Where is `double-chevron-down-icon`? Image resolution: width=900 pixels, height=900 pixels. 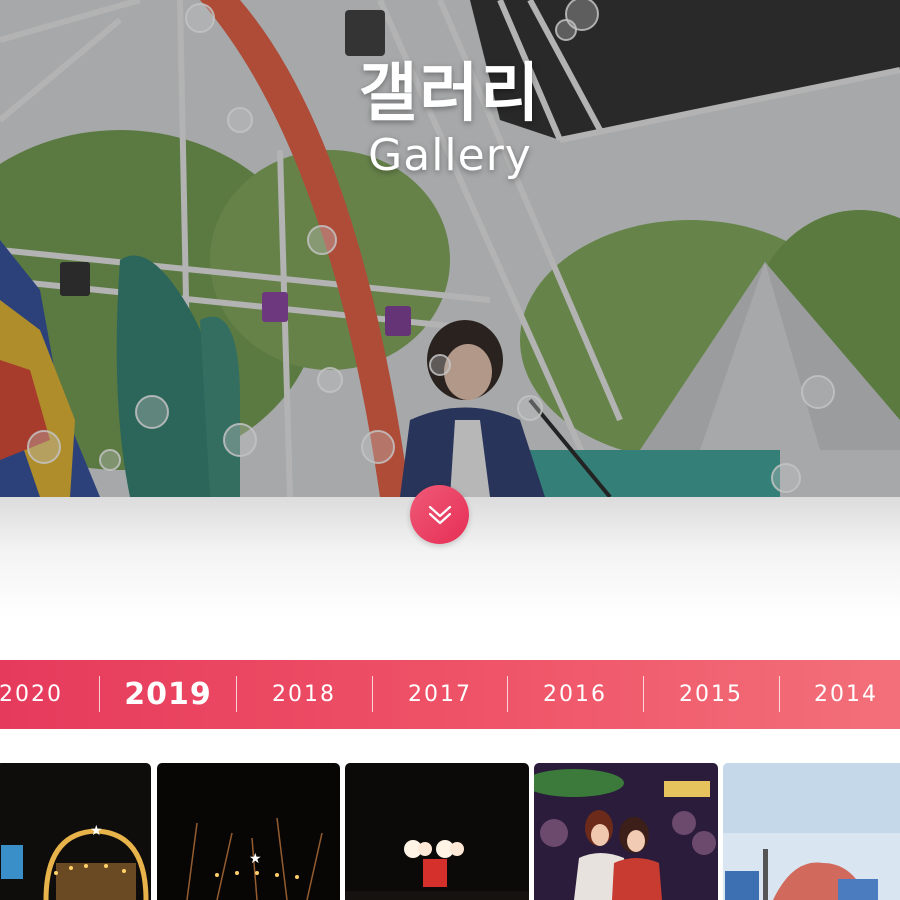 double-chevron-down-icon is located at coordinates (439, 514).